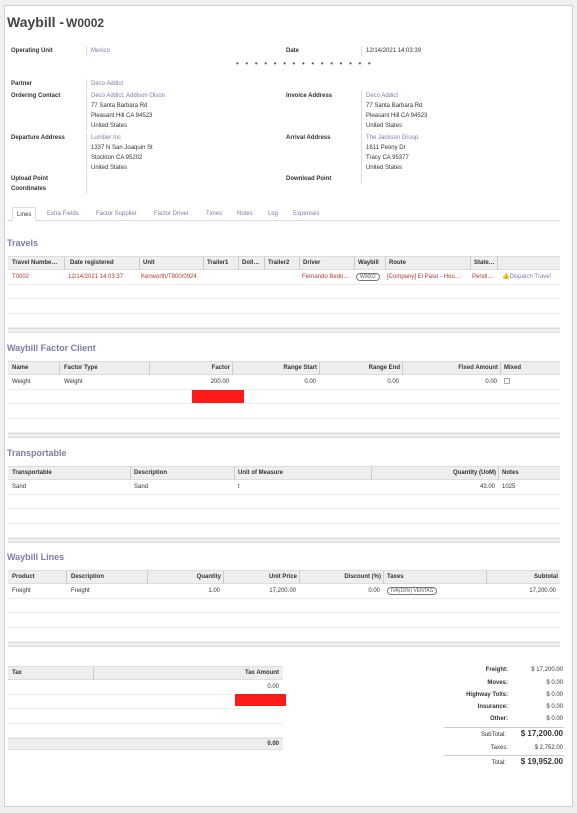  I want to click on moves-label: Moves:, so click(497, 683).